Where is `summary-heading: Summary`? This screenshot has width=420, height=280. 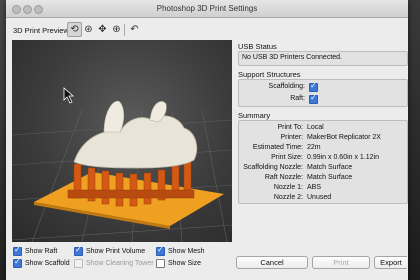 summary-heading: Summary is located at coordinates (254, 115).